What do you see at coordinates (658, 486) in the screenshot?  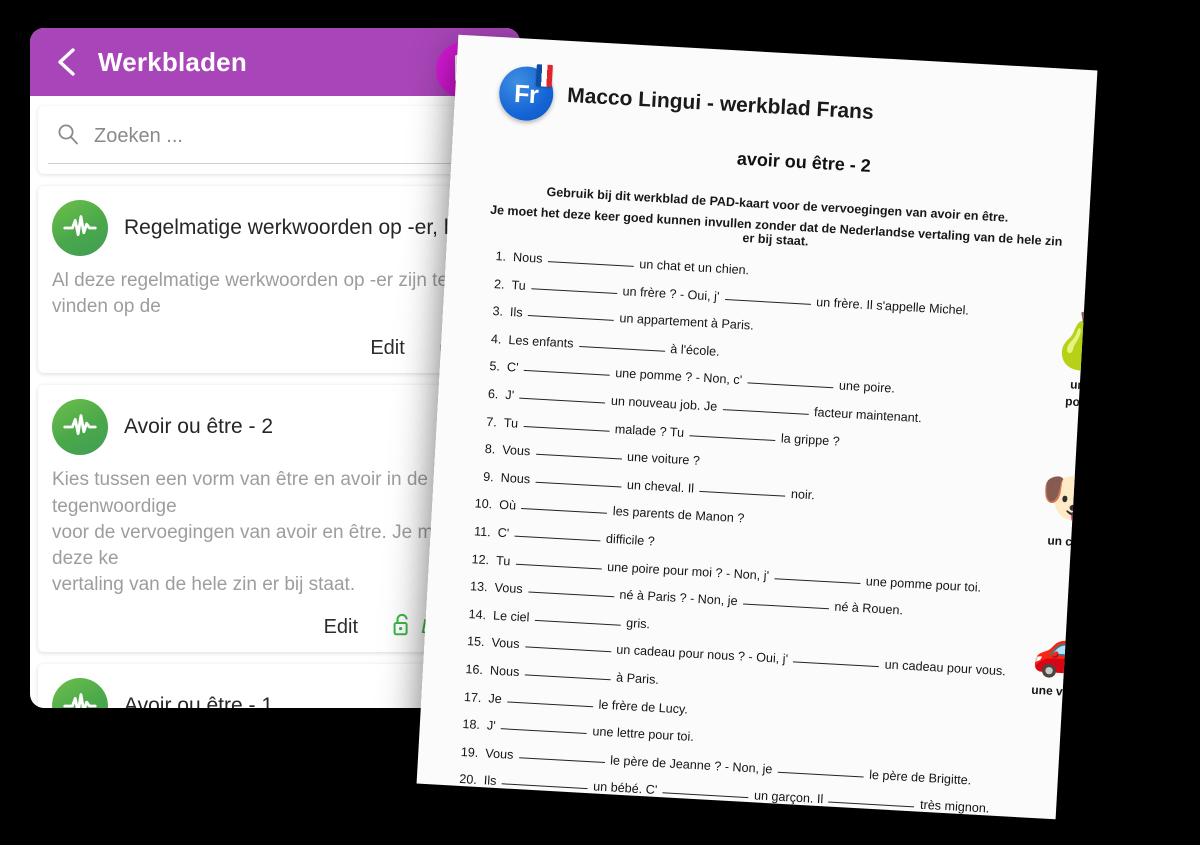 I see `question-text: Nous un cheval. Il noir.` at bounding box center [658, 486].